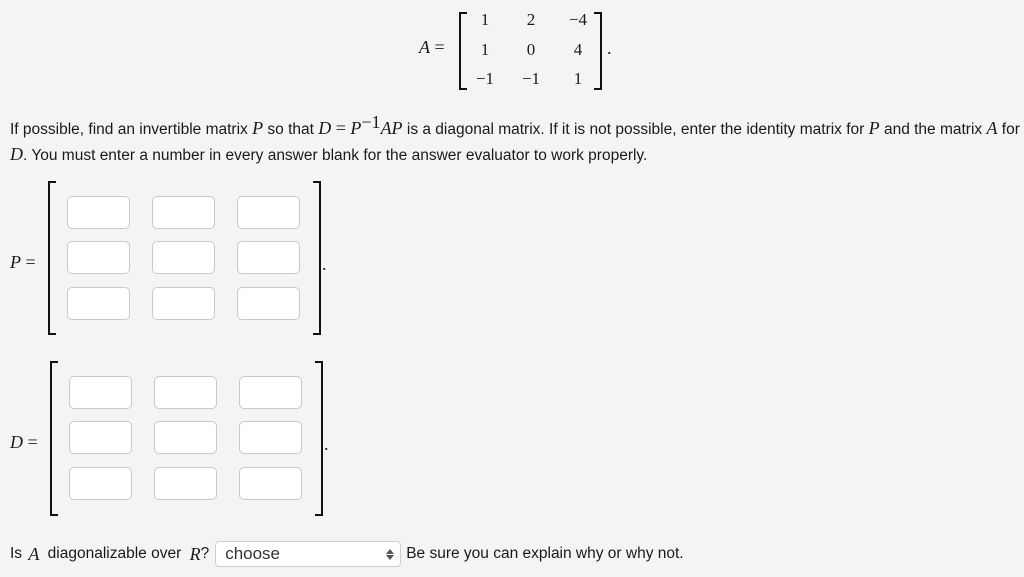 The width and height of the screenshot is (1024, 577). Describe the element at coordinates (578, 19) in the screenshot. I see `matrix-a-cell: −4` at that location.